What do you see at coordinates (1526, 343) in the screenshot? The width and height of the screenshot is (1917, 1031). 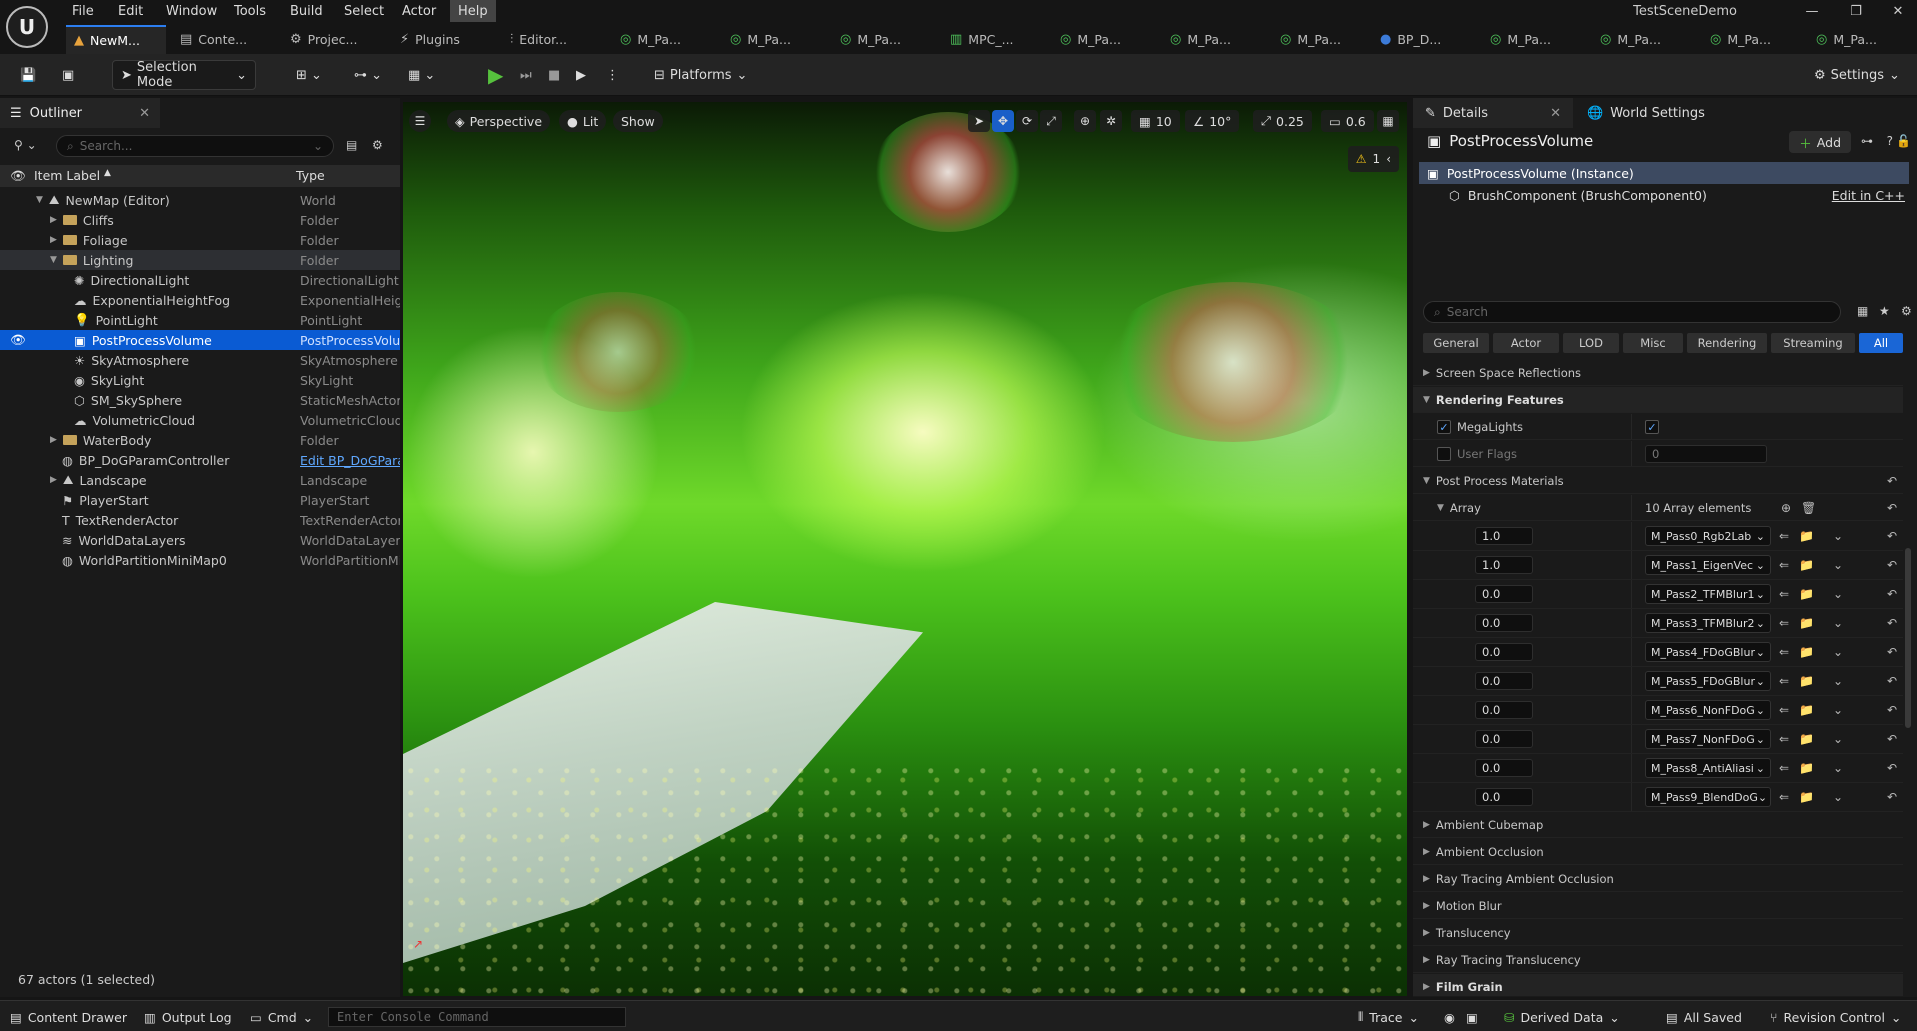 I see `category-actor: Actor` at bounding box center [1526, 343].